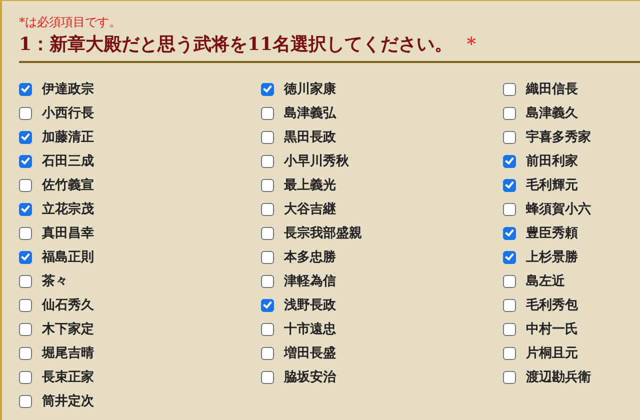 The height and width of the screenshot is (420, 640). What do you see at coordinates (545, 281) in the screenshot?
I see `option-label: 島左近` at bounding box center [545, 281].